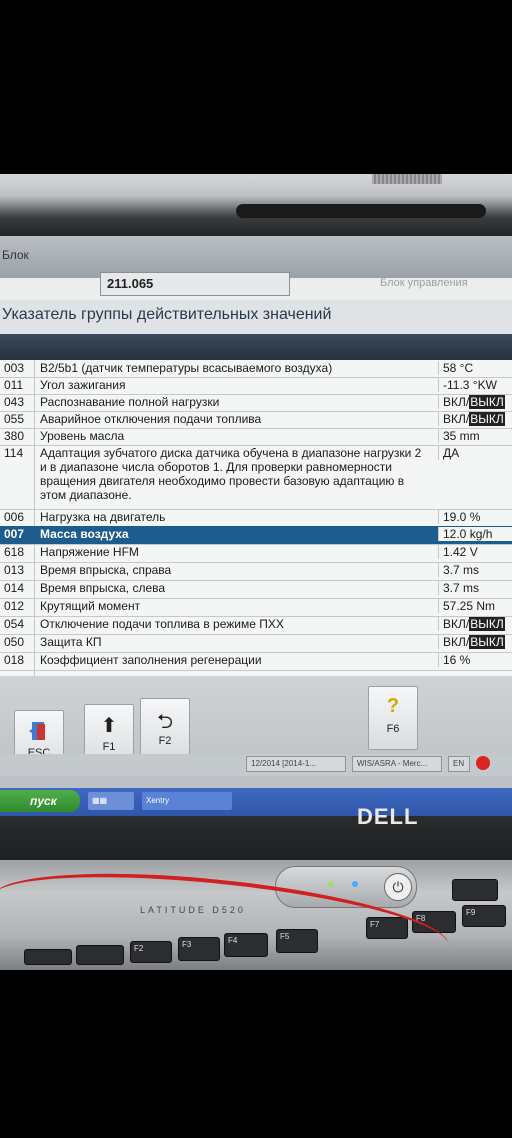 The width and height of the screenshot is (512, 1138). Describe the element at coordinates (109, 726) in the screenshot. I see `arrow-up-icon: ⬆` at that location.